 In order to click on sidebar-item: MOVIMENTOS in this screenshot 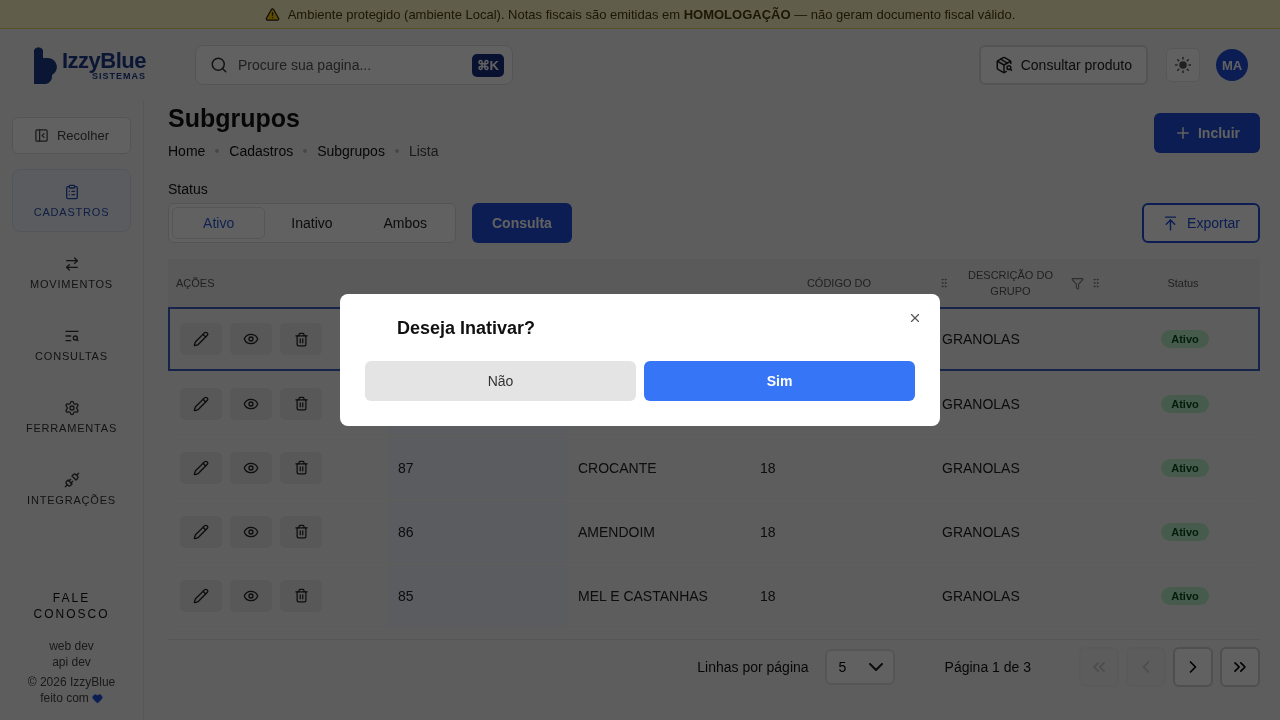, I will do `click(71, 272)`.